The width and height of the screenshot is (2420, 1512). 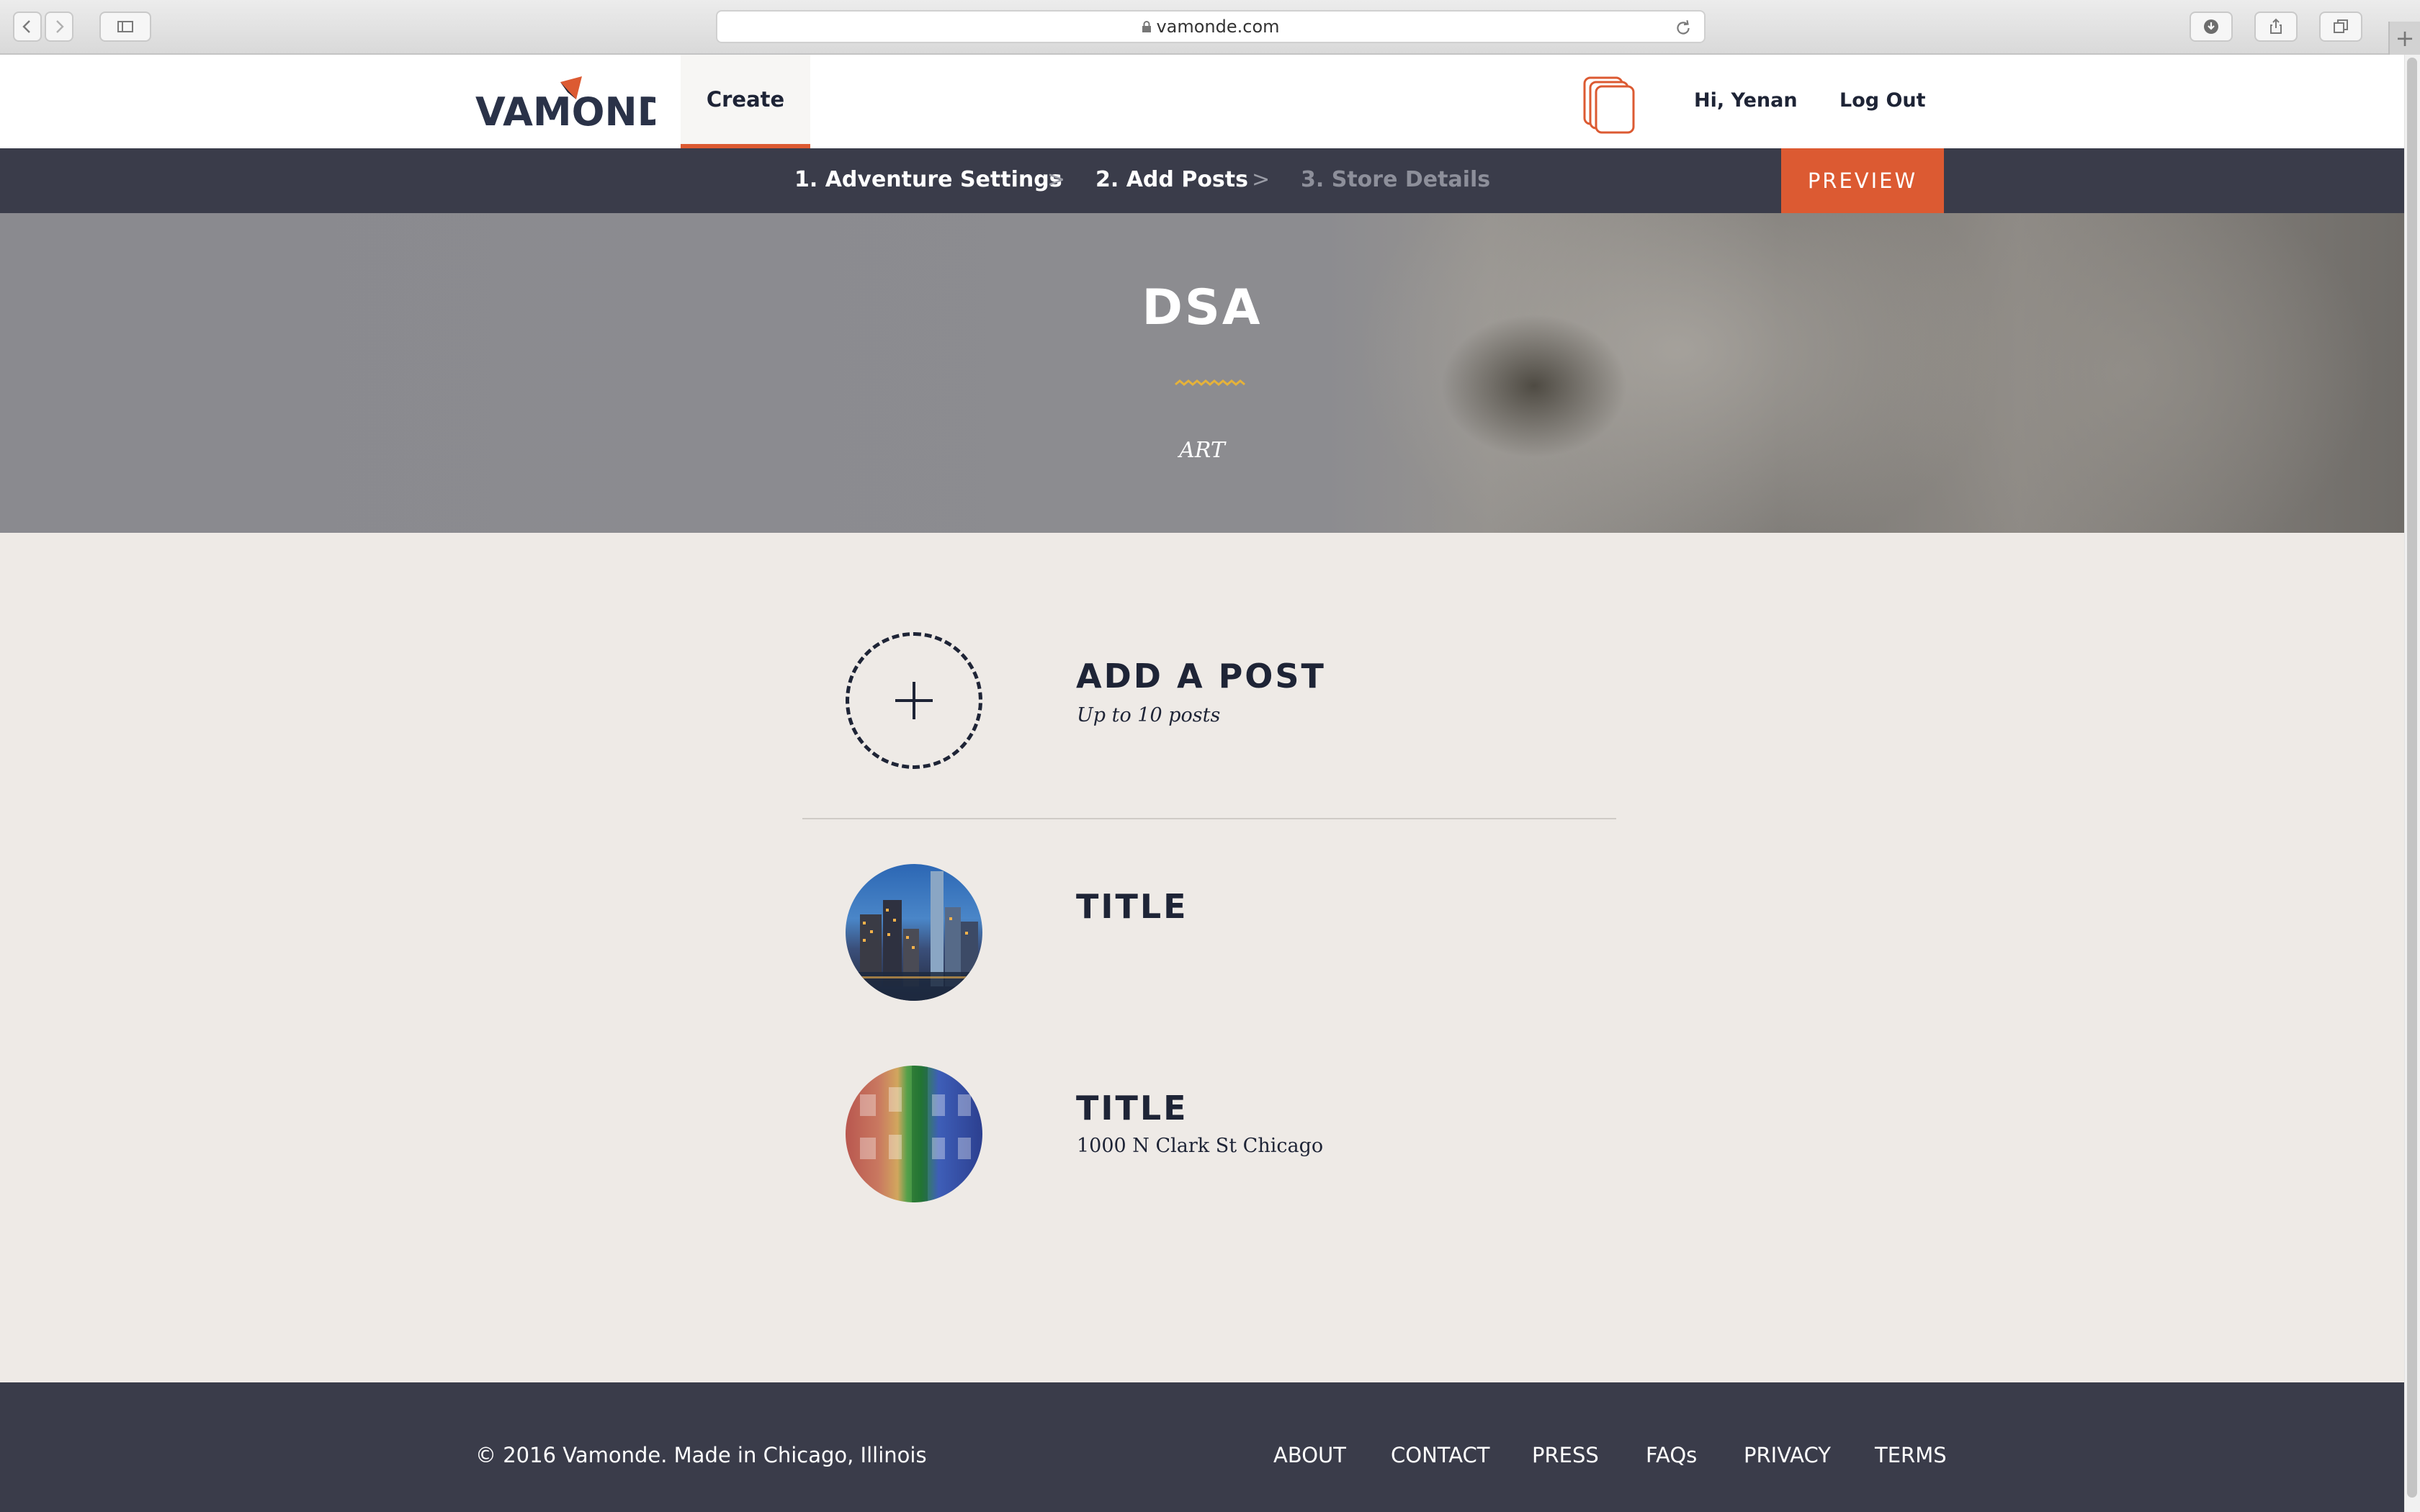 I want to click on share-icon, so click(x=2276, y=26).